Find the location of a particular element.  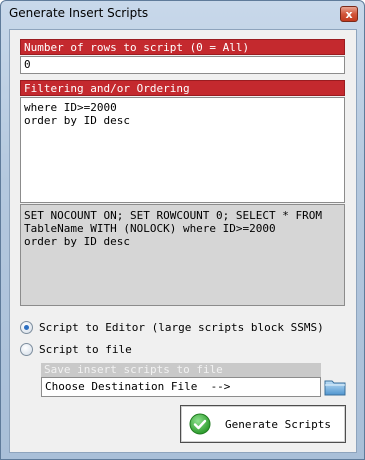

radio-selected-icon is located at coordinates (26, 327).